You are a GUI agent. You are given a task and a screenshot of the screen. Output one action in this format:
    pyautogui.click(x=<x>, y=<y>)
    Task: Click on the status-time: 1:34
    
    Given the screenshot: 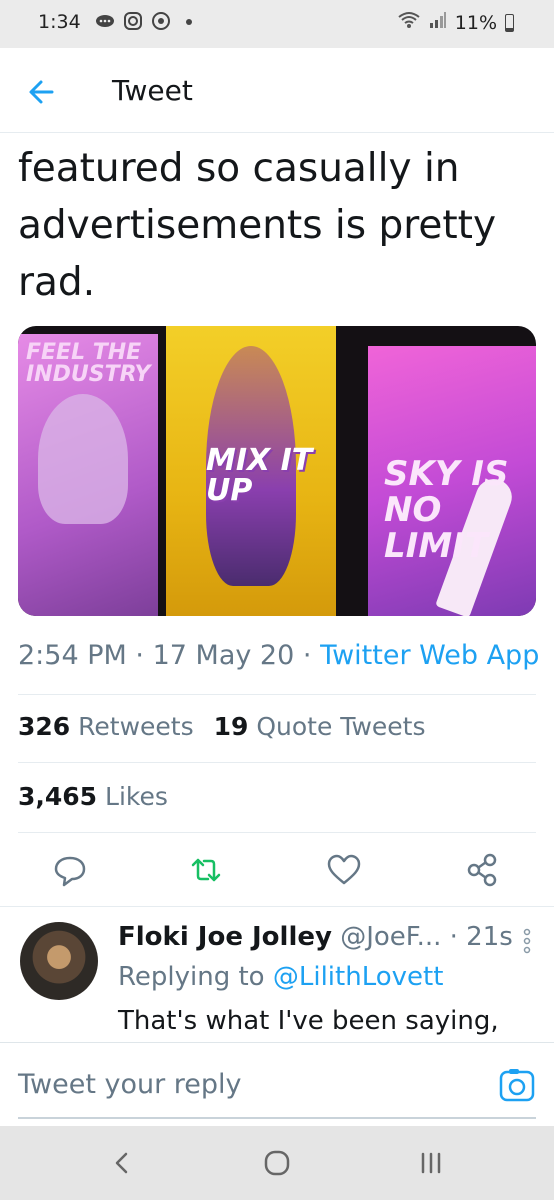 What is the action you would take?
    pyautogui.click(x=59, y=22)
    